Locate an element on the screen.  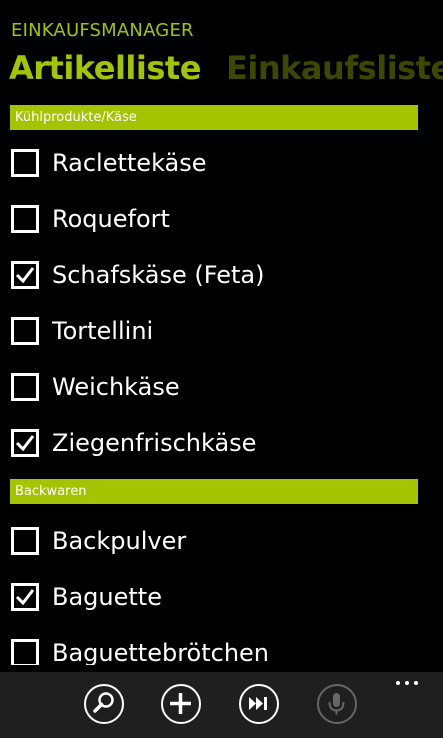
list-item: Raclettekäse is located at coordinates (221, 163).